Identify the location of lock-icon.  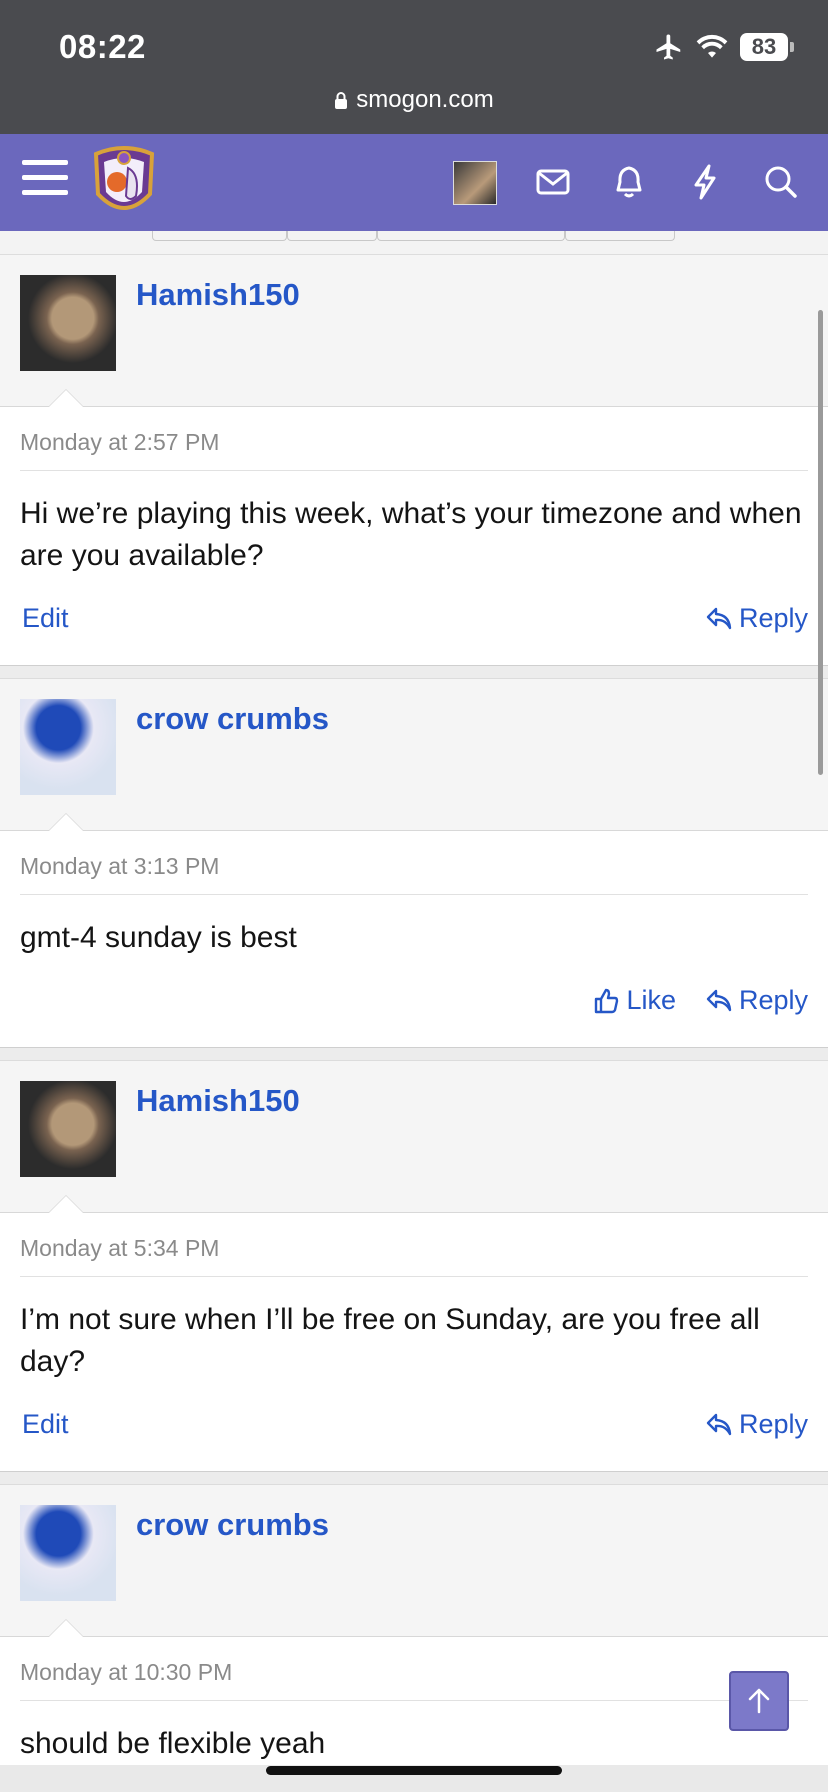
(341, 100).